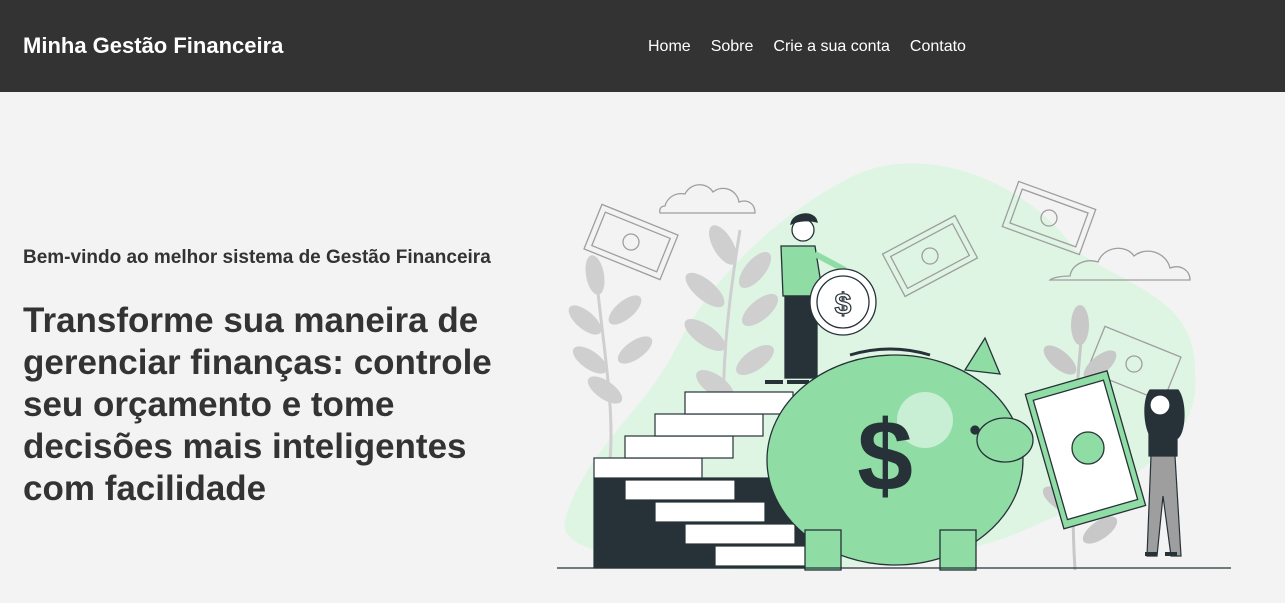 This screenshot has height=603, width=1285. What do you see at coordinates (1164, 473) in the screenshot?
I see `woman-figure` at bounding box center [1164, 473].